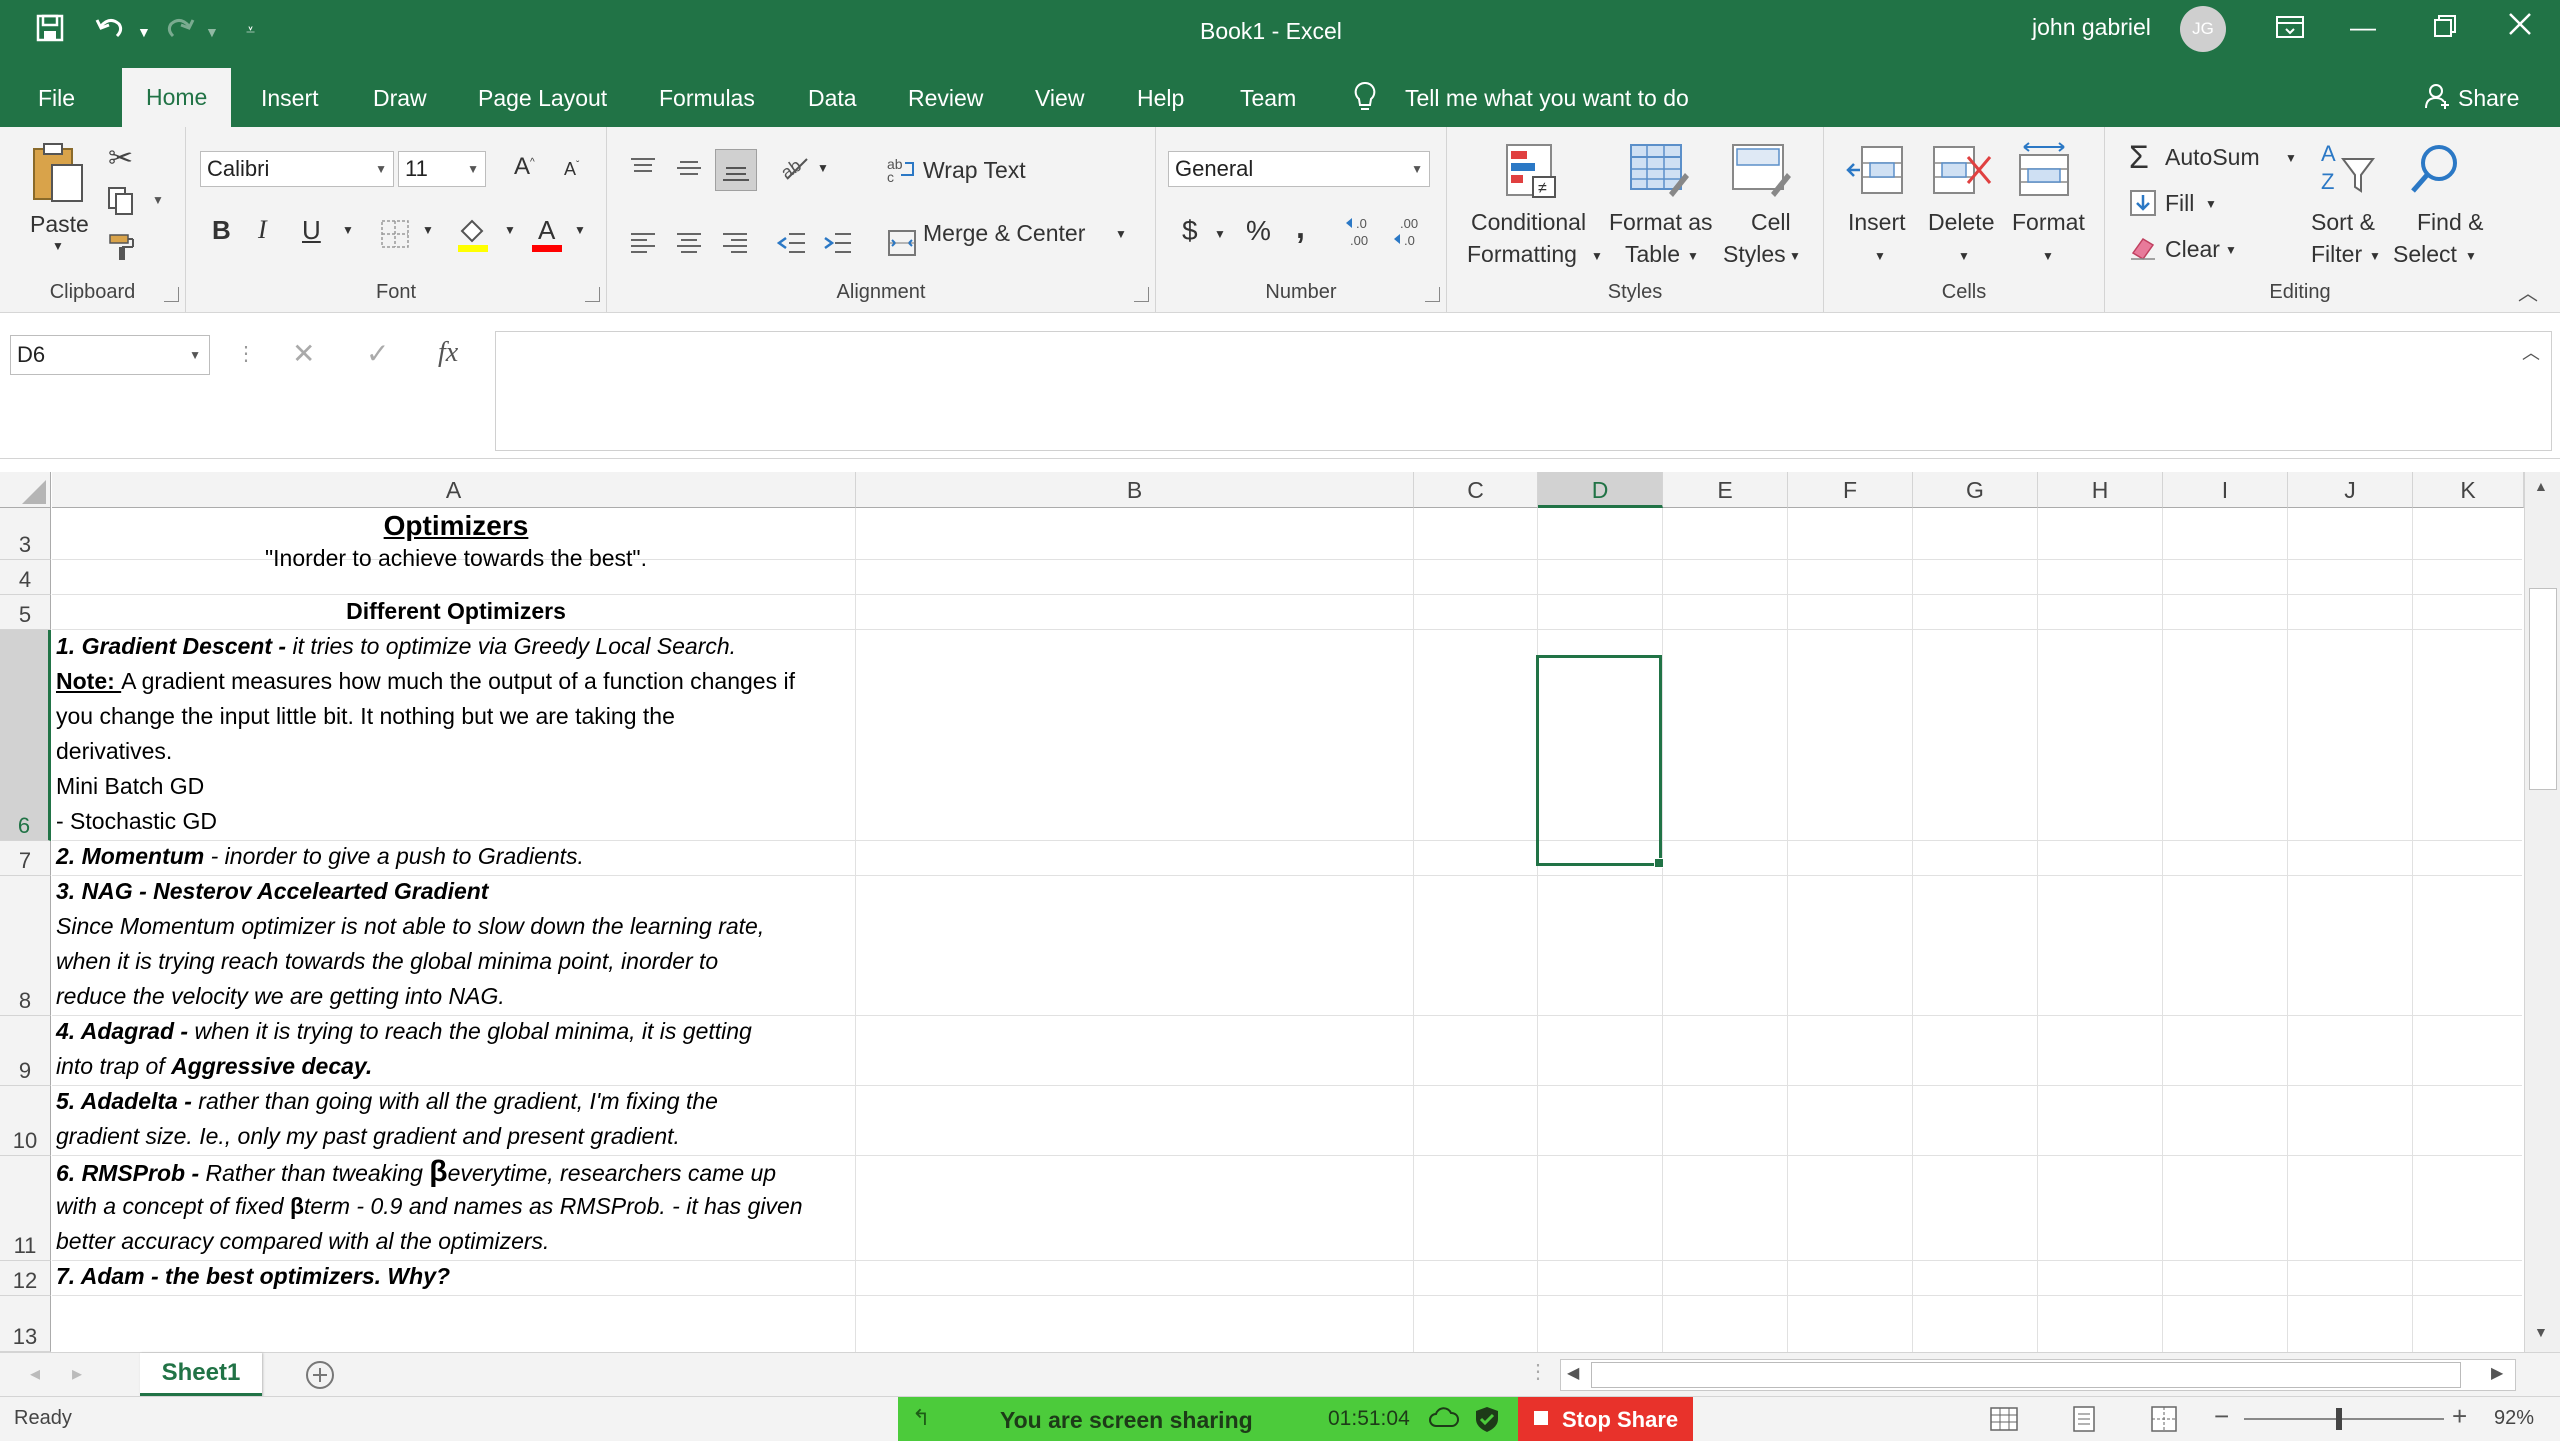  I want to click on formula-input, so click(1523, 391).